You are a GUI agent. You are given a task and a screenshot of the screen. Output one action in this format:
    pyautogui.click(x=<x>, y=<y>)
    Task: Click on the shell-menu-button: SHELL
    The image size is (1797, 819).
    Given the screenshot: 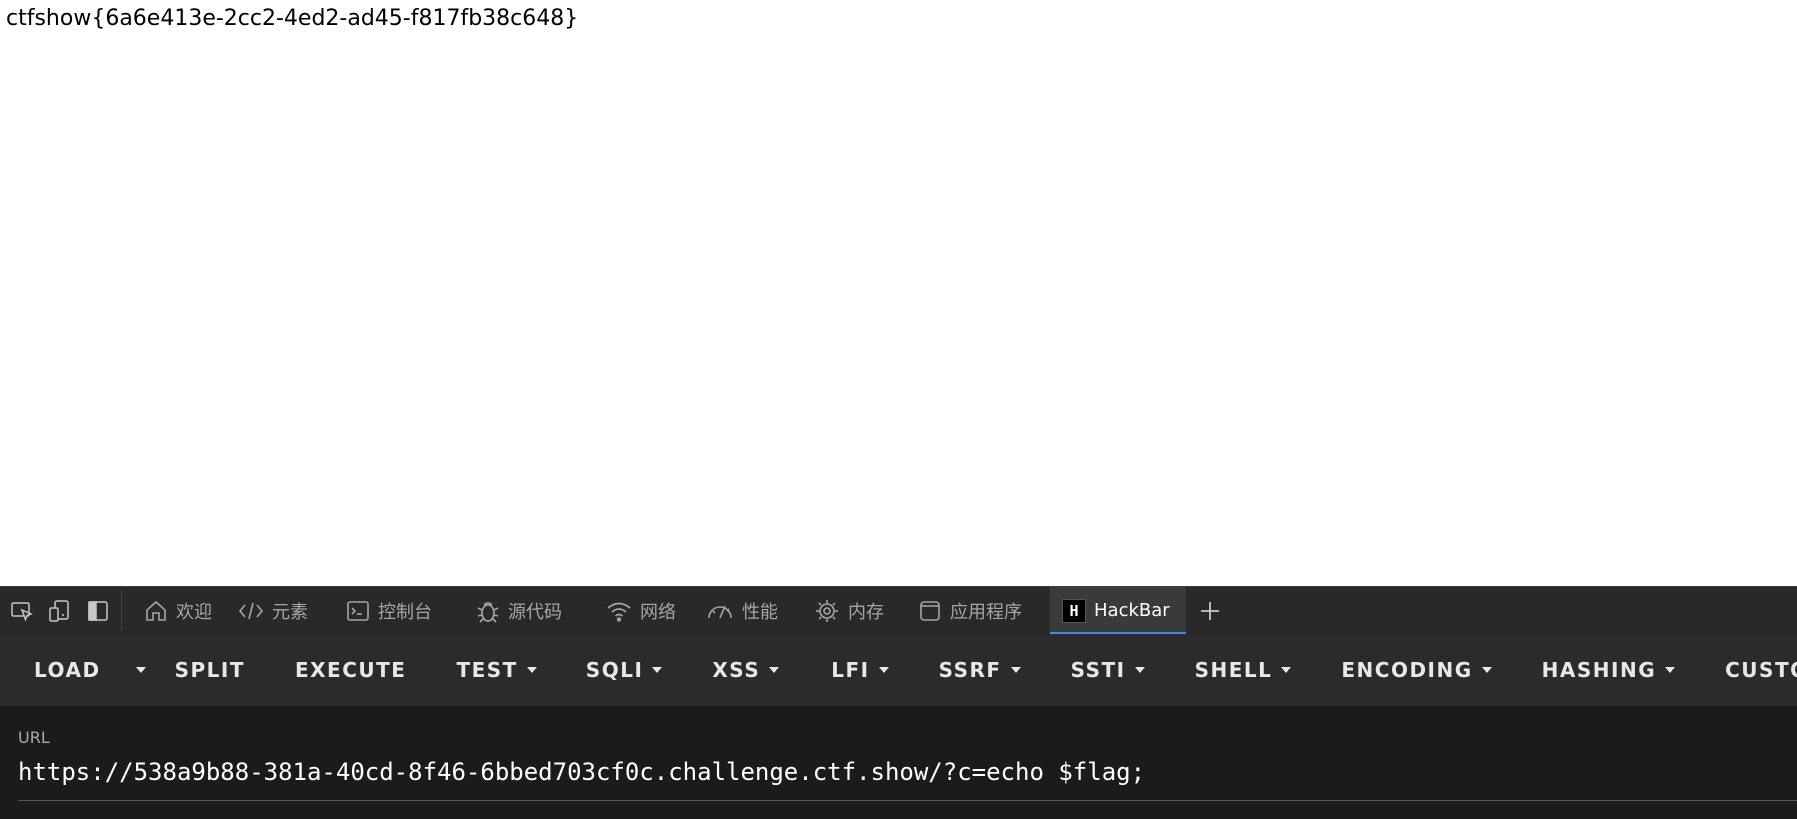 What is the action you would take?
    pyautogui.click(x=1243, y=670)
    